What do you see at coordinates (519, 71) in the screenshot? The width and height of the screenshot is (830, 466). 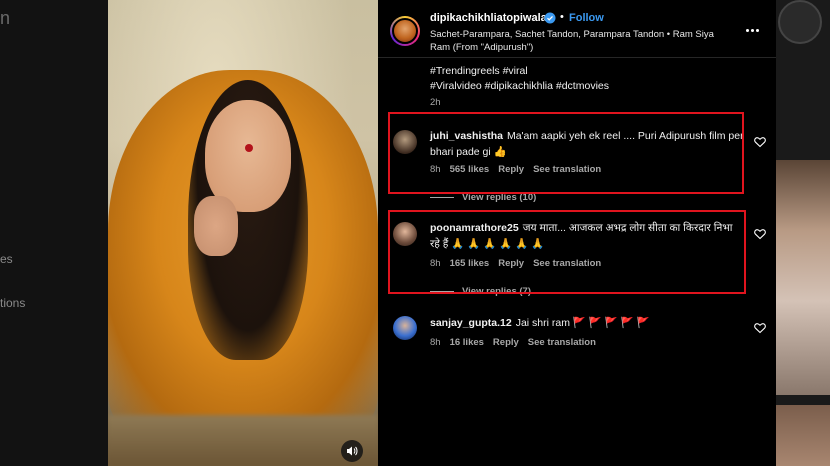 I see `caption-hashtags: #Trendingreels #viral` at bounding box center [519, 71].